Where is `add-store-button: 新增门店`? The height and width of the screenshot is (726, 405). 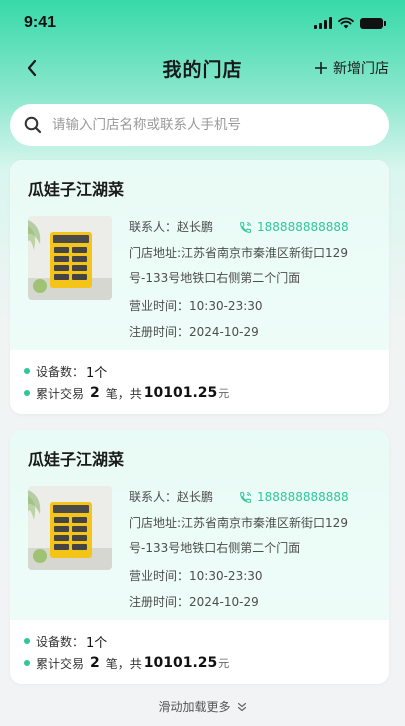
add-store-button: 新增门店 is located at coordinates (352, 68).